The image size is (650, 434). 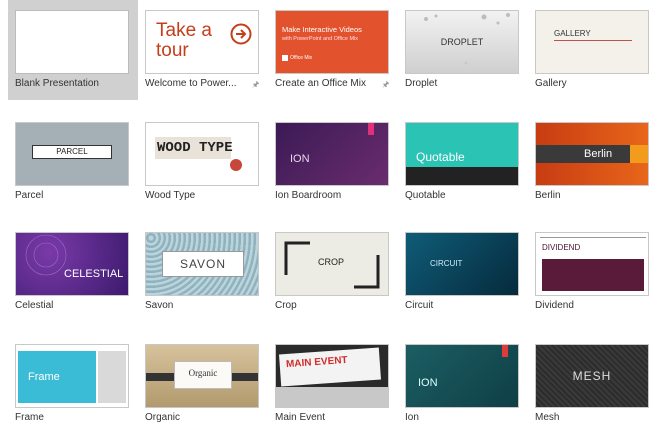 What do you see at coordinates (72, 376) in the screenshot?
I see `thumbnail: Frame` at bounding box center [72, 376].